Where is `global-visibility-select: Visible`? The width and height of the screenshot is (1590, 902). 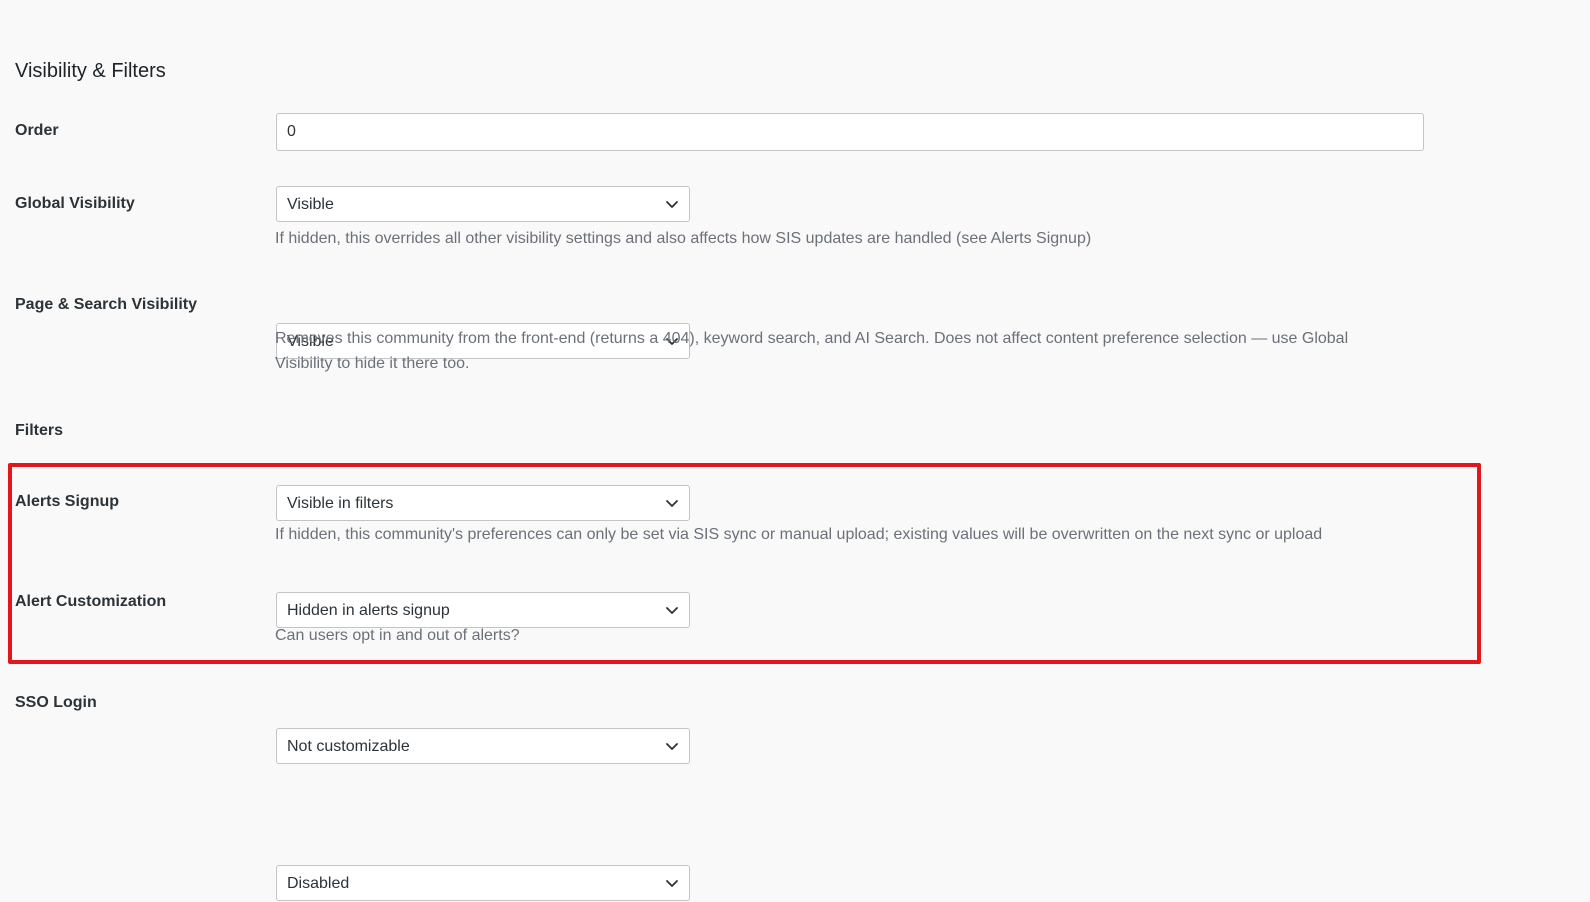 global-visibility-select: Visible is located at coordinates (483, 204).